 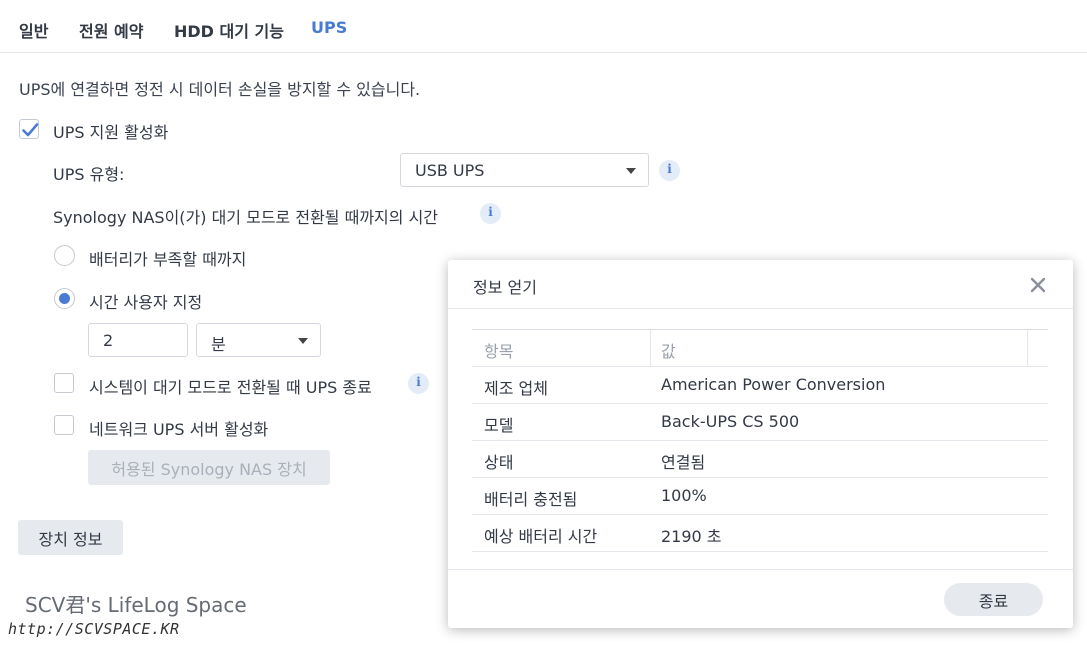 What do you see at coordinates (209, 467) in the screenshot?
I see `allowed-devices-button: 허용된 Synology NAS 장치` at bounding box center [209, 467].